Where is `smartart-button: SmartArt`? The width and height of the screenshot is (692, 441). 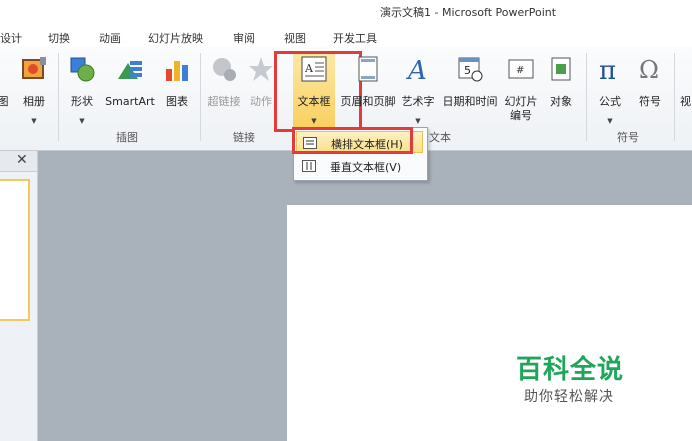 smartart-button: SmartArt is located at coordinates (130, 87).